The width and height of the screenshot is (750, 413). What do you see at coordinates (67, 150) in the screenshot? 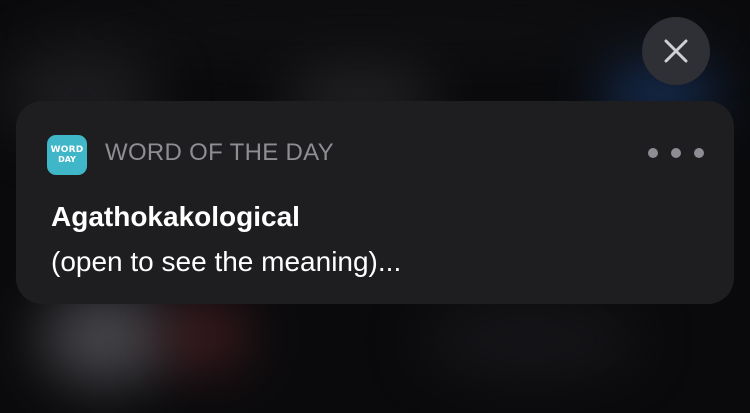
I see `app-icon-text-top: WORD` at bounding box center [67, 150].